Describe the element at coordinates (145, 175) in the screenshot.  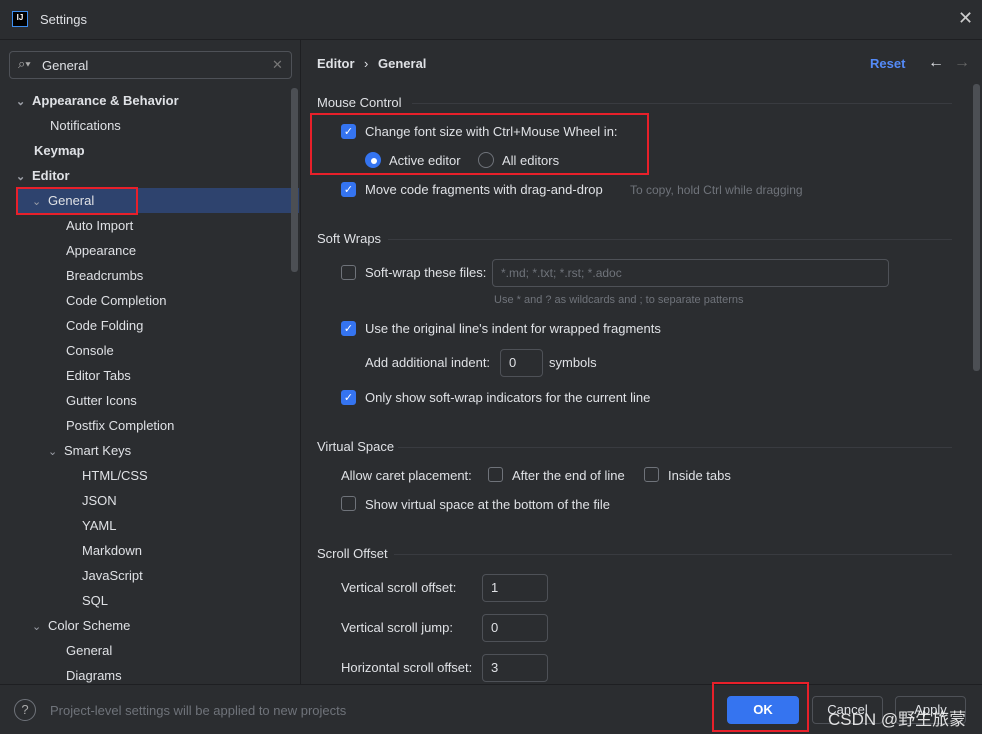
I see `tree-item: ⌄ Editor` at that location.